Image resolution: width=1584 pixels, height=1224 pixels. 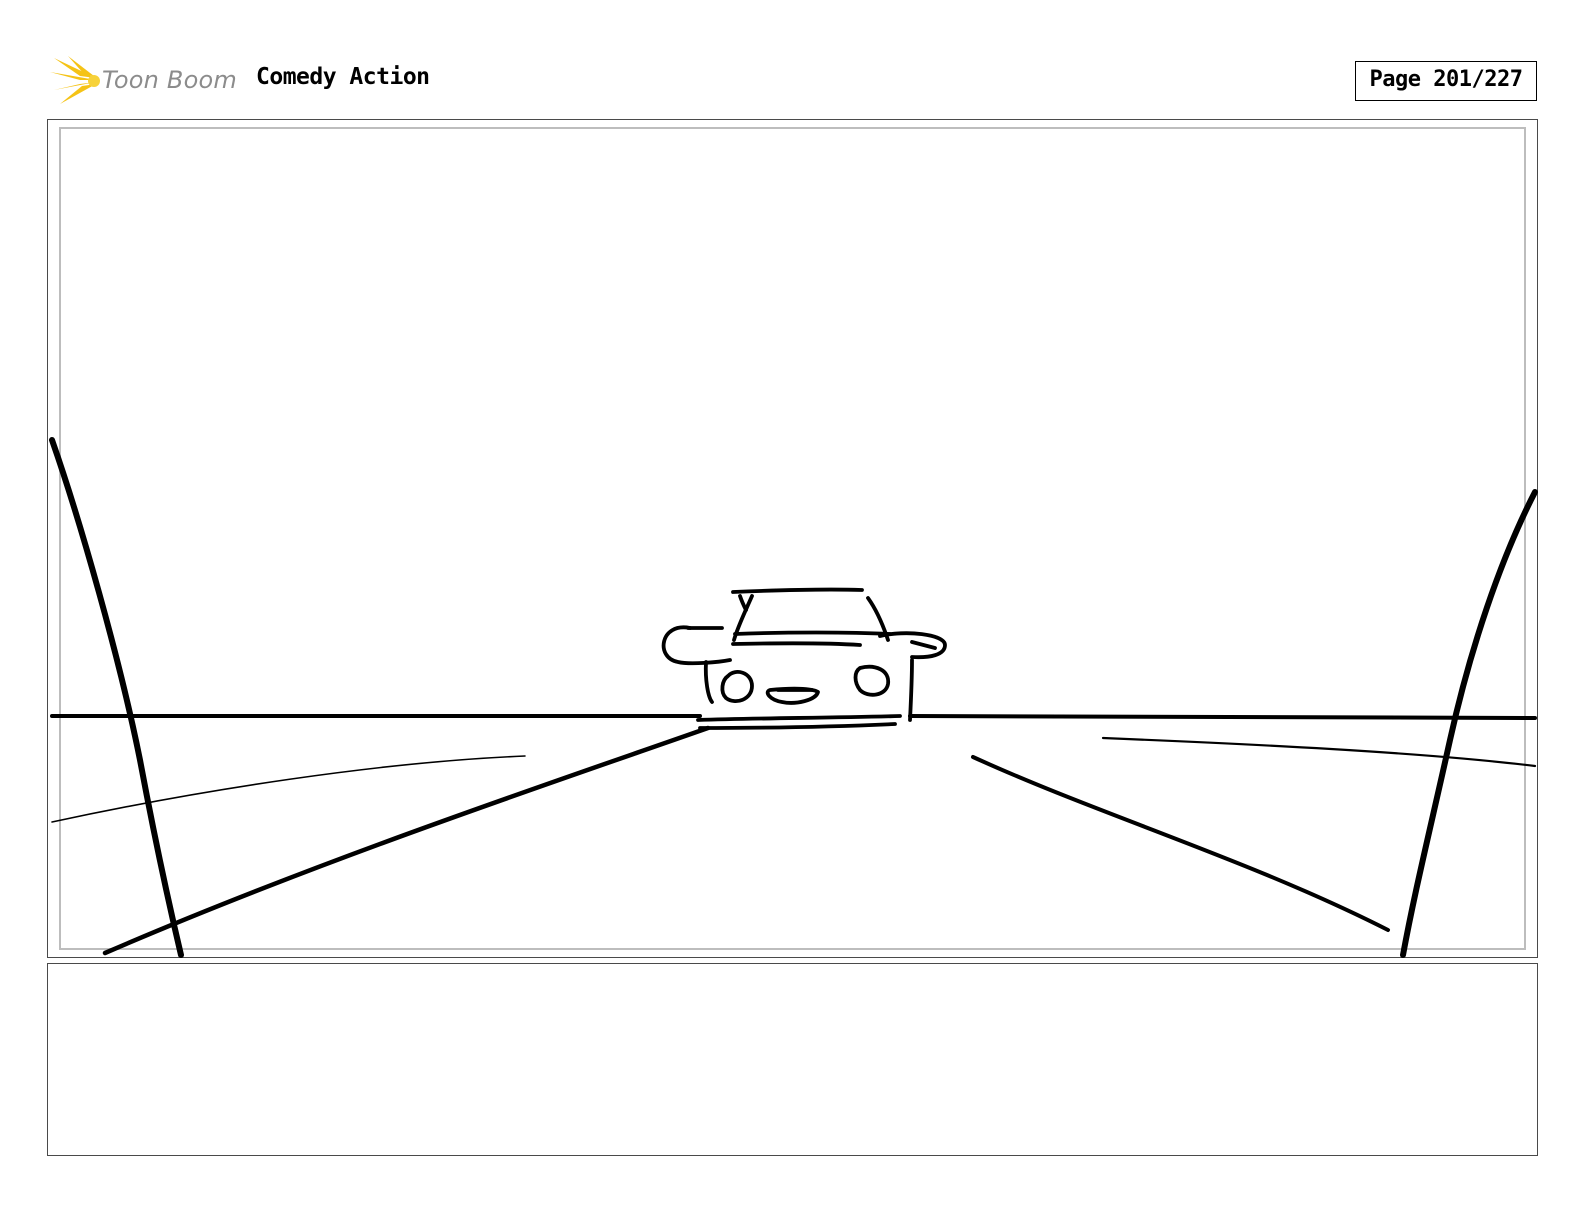 I want to click on header: Toon Boom Comedy Action Page 201/227, so click(x=792, y=55).